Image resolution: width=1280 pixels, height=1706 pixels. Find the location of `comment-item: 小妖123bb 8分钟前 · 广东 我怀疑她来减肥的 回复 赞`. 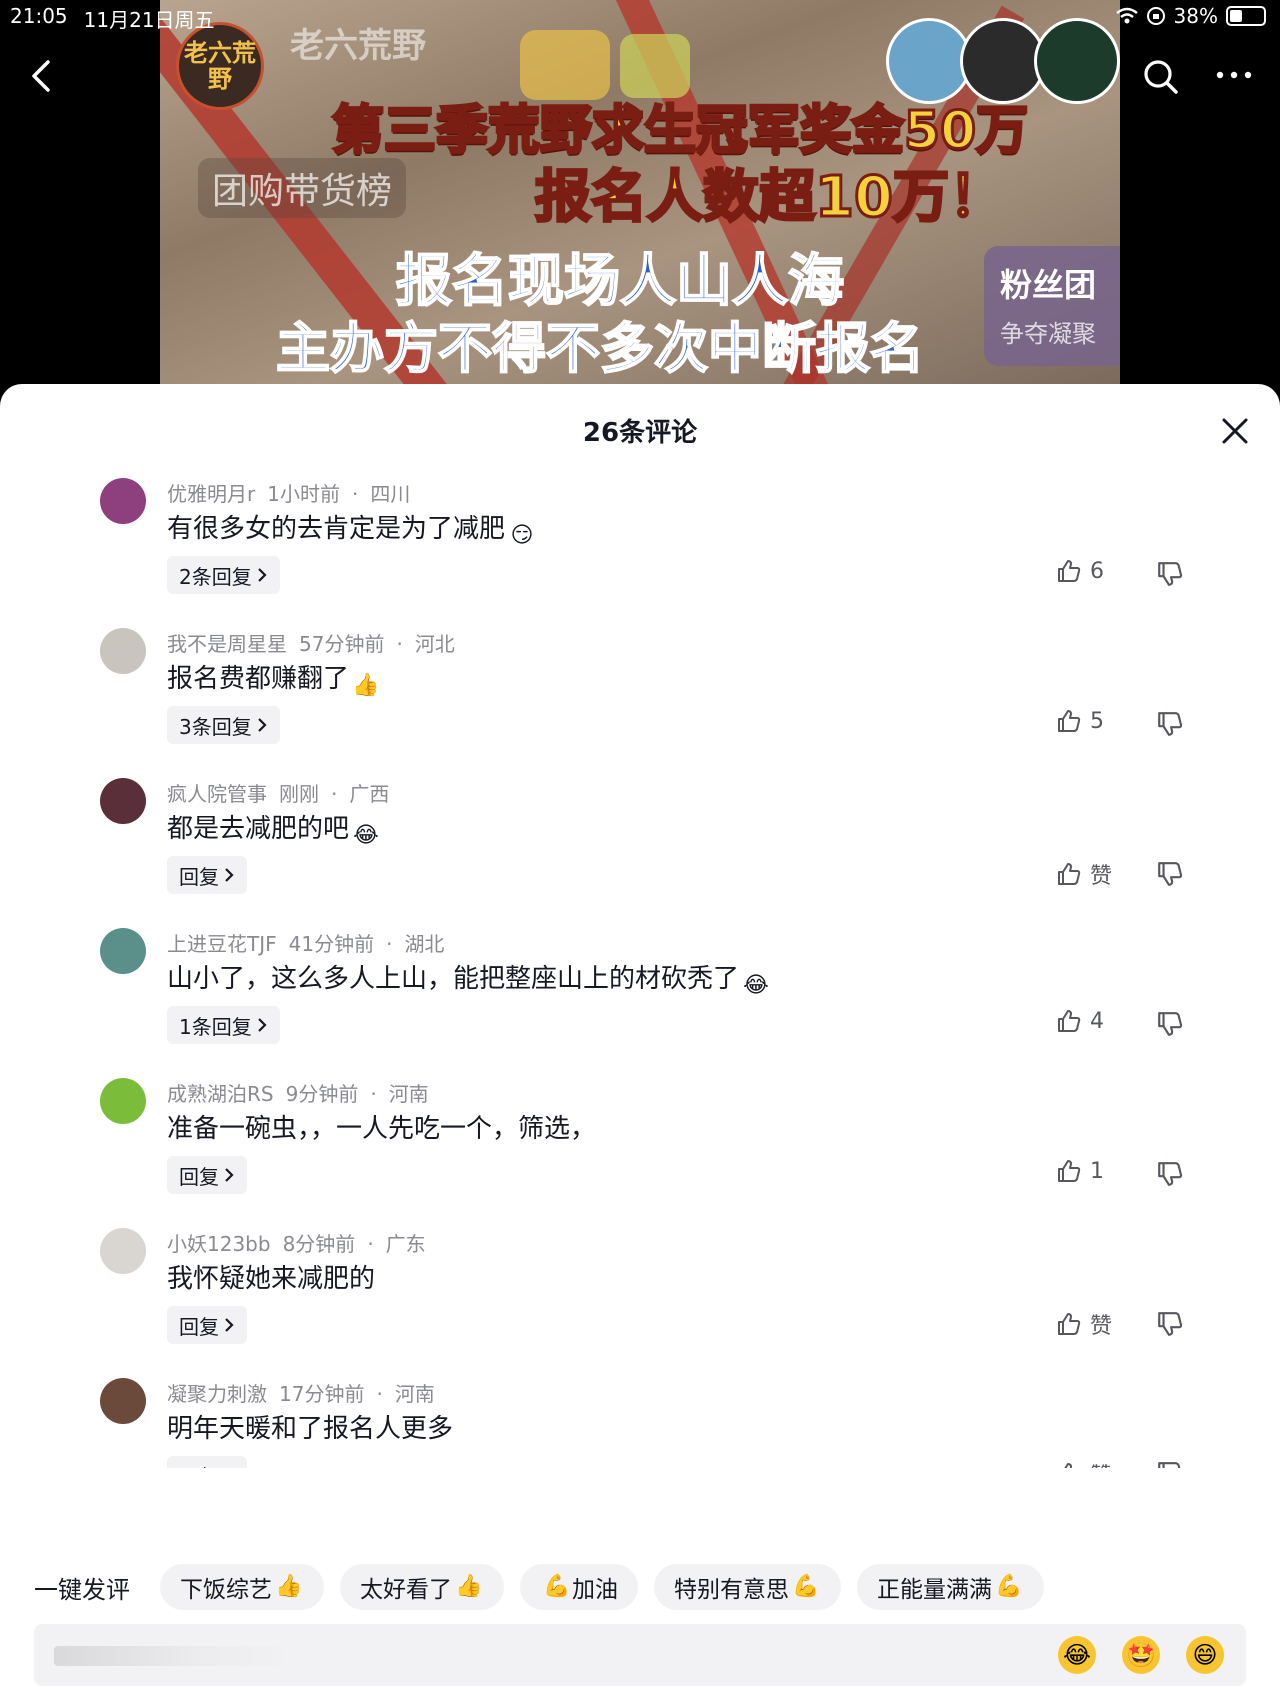

comment-item: 小妖123bb 8分钟前 · 广东 我怀疑她来减肥的 回复 赞 is located at coordinates (640, 1293).